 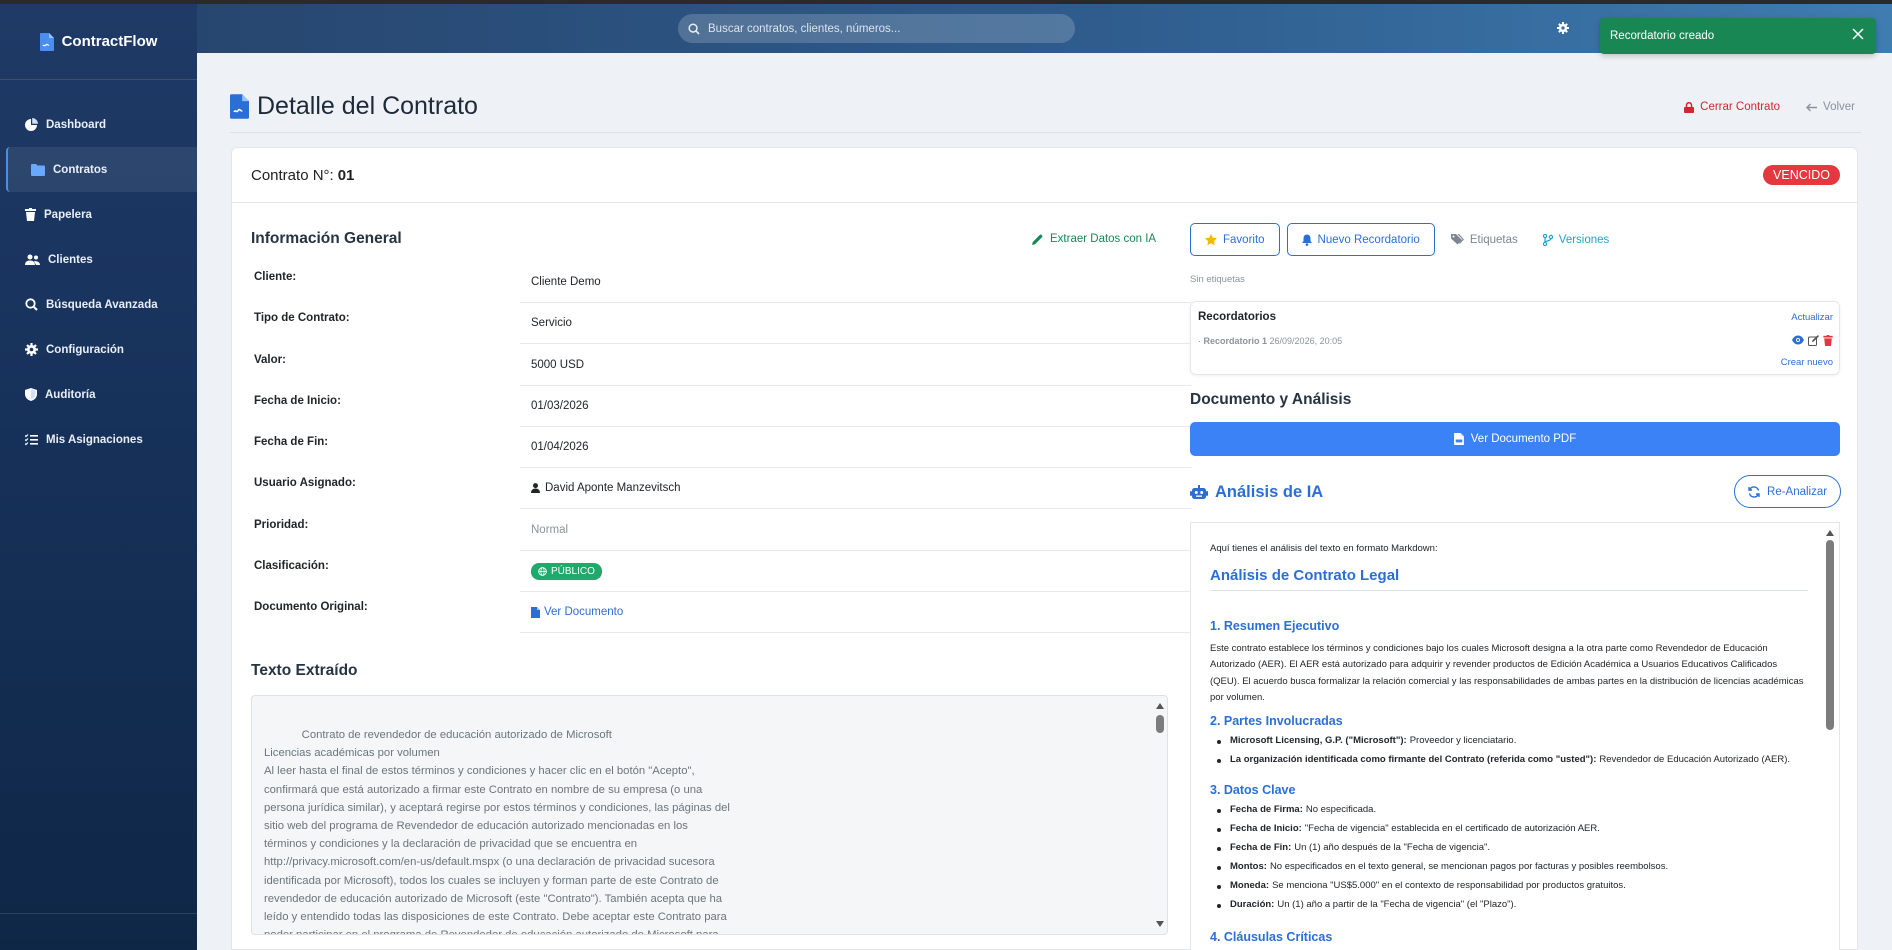 I want to click on extract-ai-label: Extraer Datos con IA, so click(x=1103, y=239).